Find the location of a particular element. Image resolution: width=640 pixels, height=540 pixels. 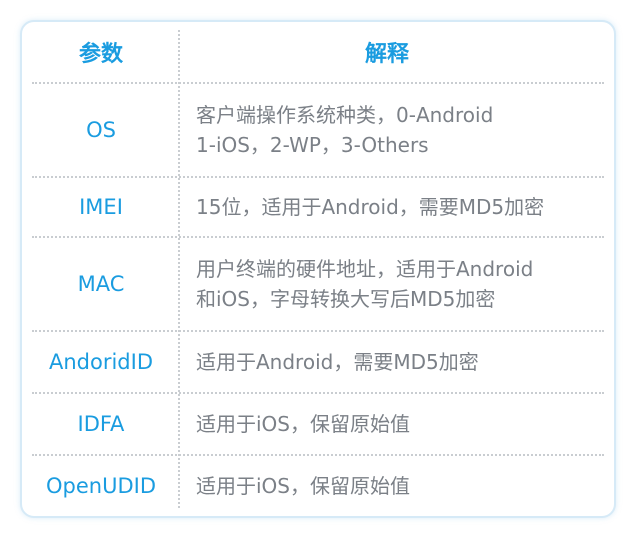

desc-line: 1-iOS，2-WP，3-Others is located at coordinates (312, 145).